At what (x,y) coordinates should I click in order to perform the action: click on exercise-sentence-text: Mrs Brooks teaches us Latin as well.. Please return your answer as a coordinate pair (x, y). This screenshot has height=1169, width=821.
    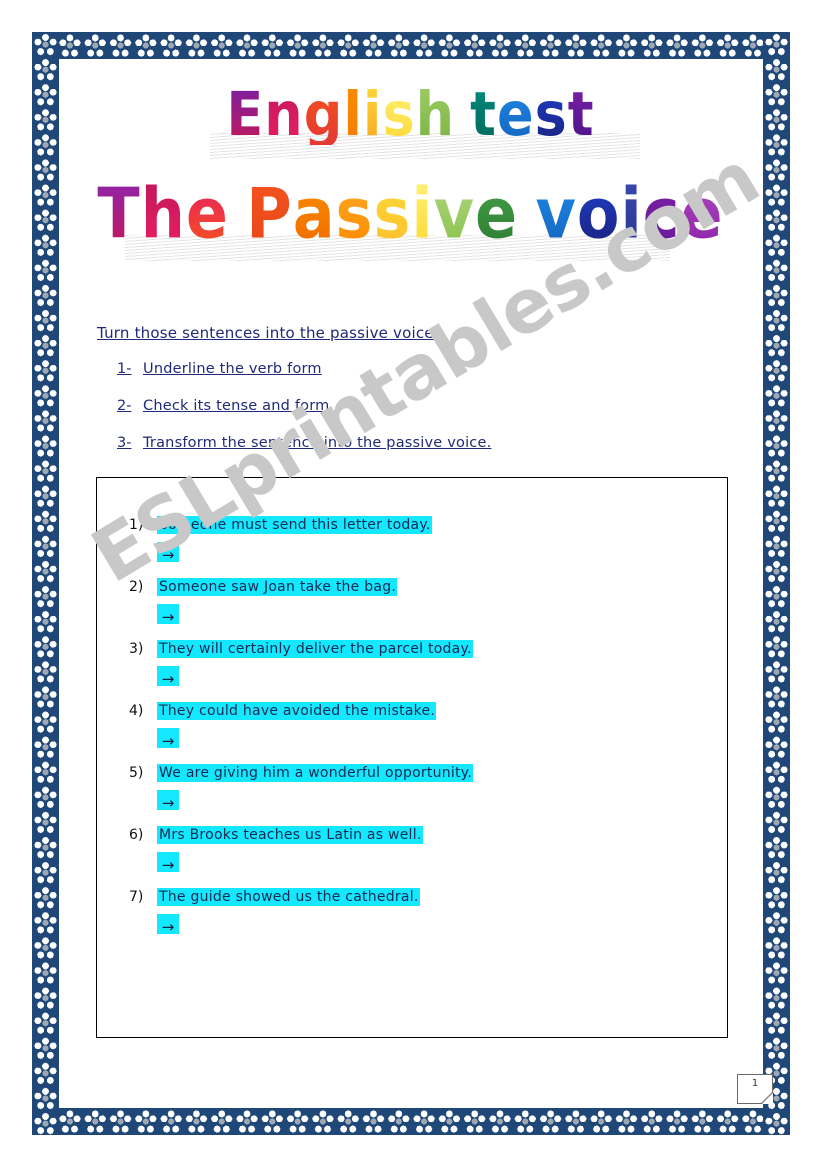
    Looking at the image, I should click on (290, 835).